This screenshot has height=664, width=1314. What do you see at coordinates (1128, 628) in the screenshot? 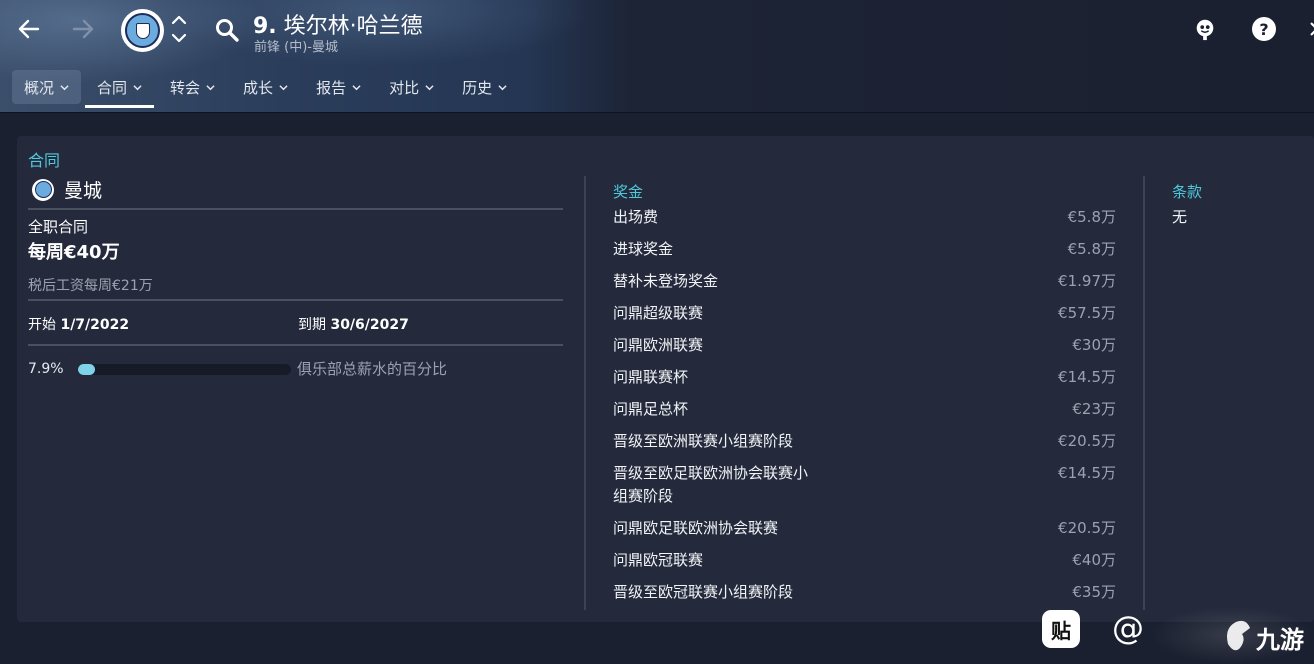
I see `watermark-at-icon: @` at bounding box center [1128, 628].